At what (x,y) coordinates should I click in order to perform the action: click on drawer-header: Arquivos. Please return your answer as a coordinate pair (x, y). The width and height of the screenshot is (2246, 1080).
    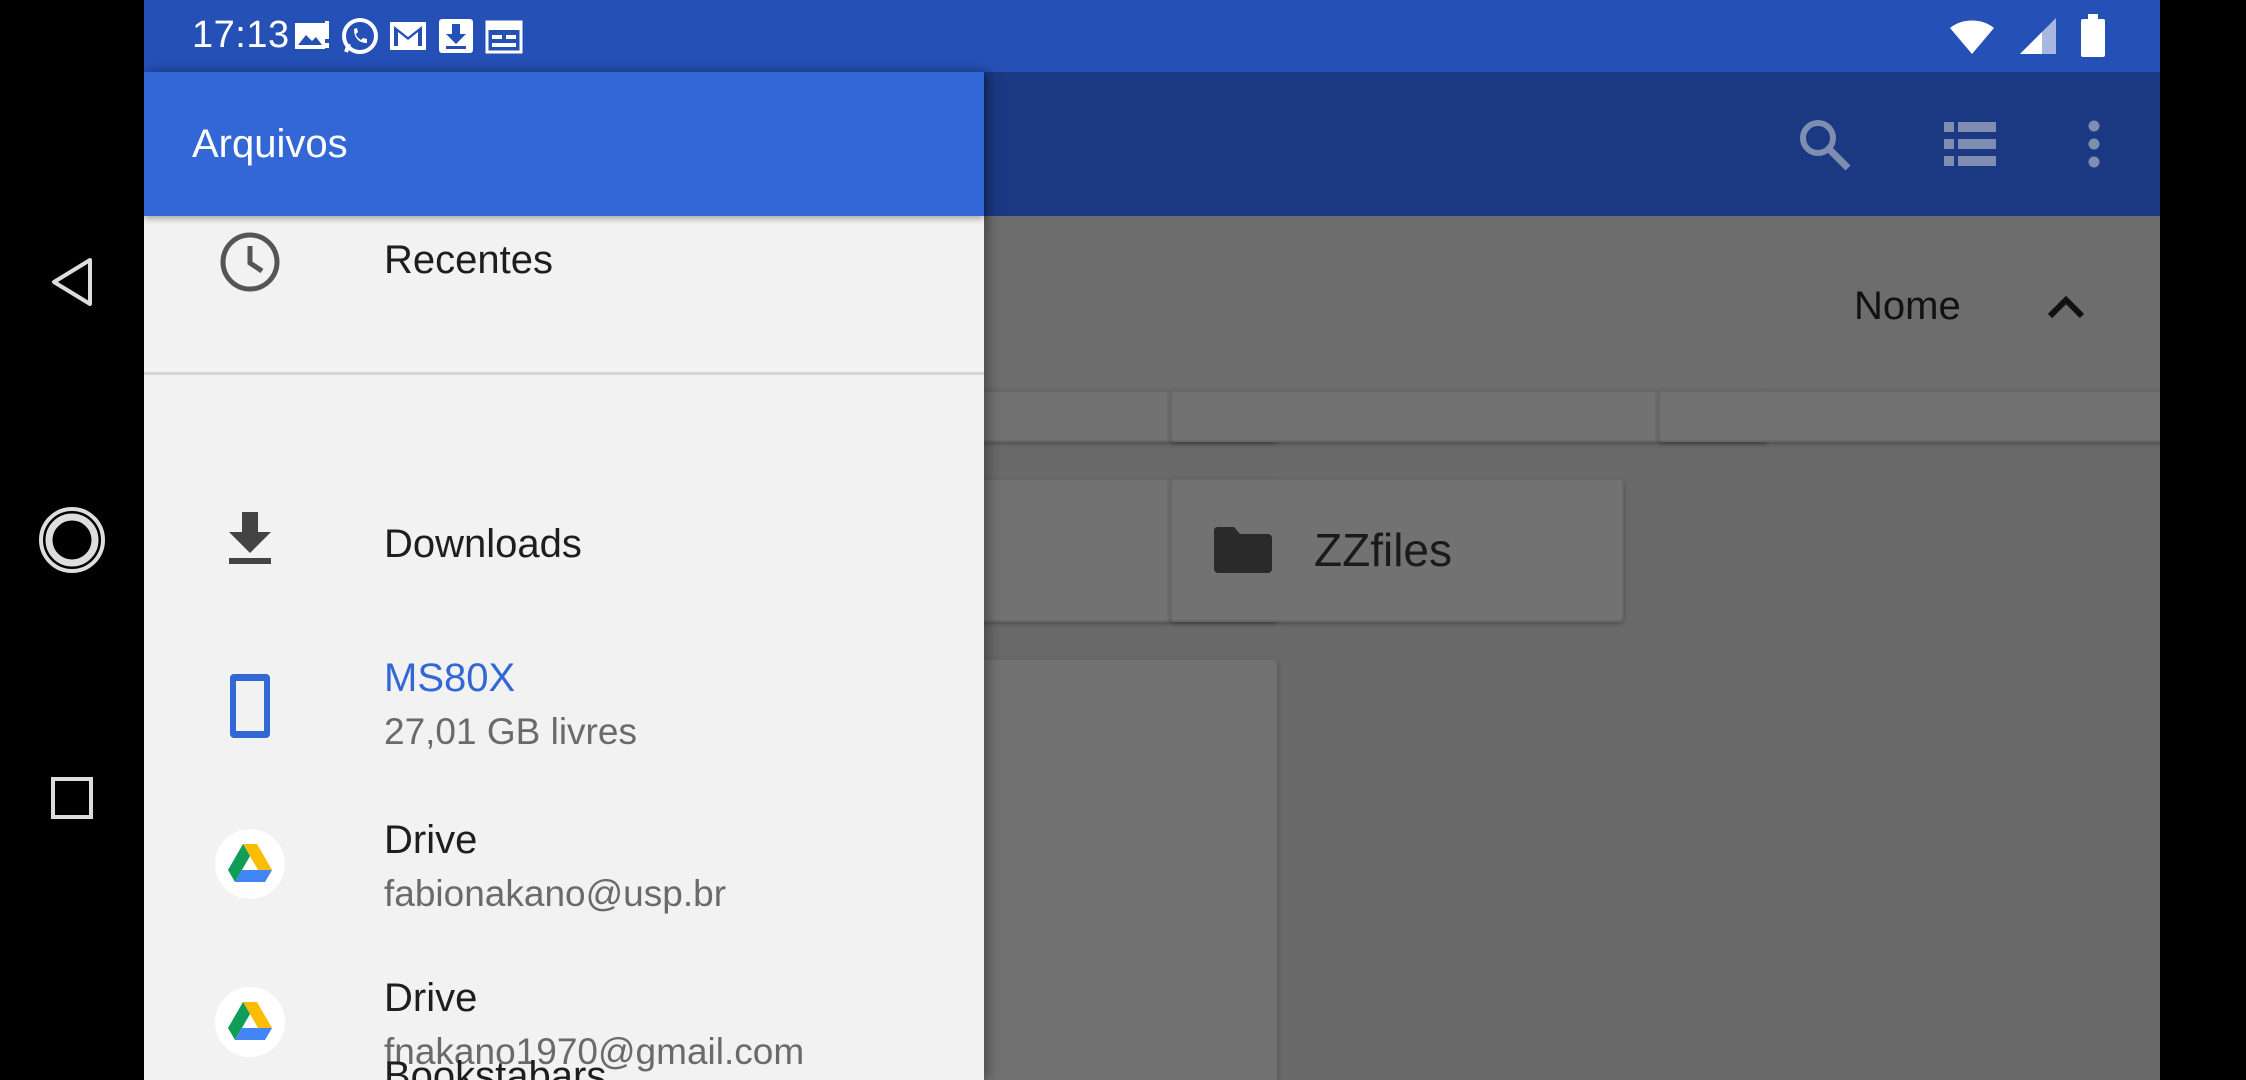
    Looking at the image, I should click on (564, 144).